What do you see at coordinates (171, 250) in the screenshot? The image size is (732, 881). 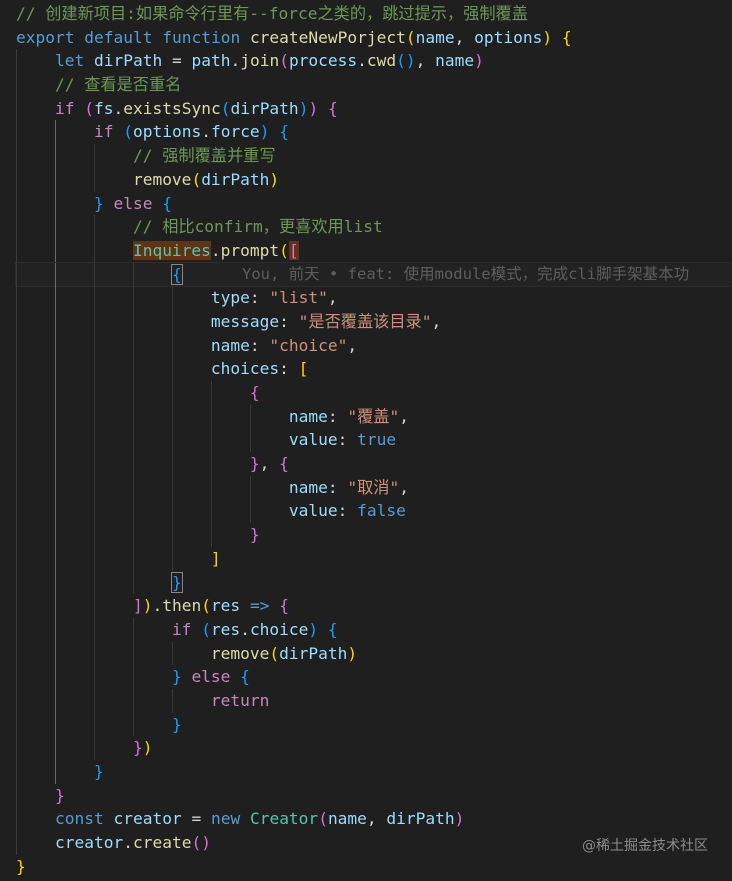 I see `object-highlighted: Inquires` at bounding box center [171, 250].